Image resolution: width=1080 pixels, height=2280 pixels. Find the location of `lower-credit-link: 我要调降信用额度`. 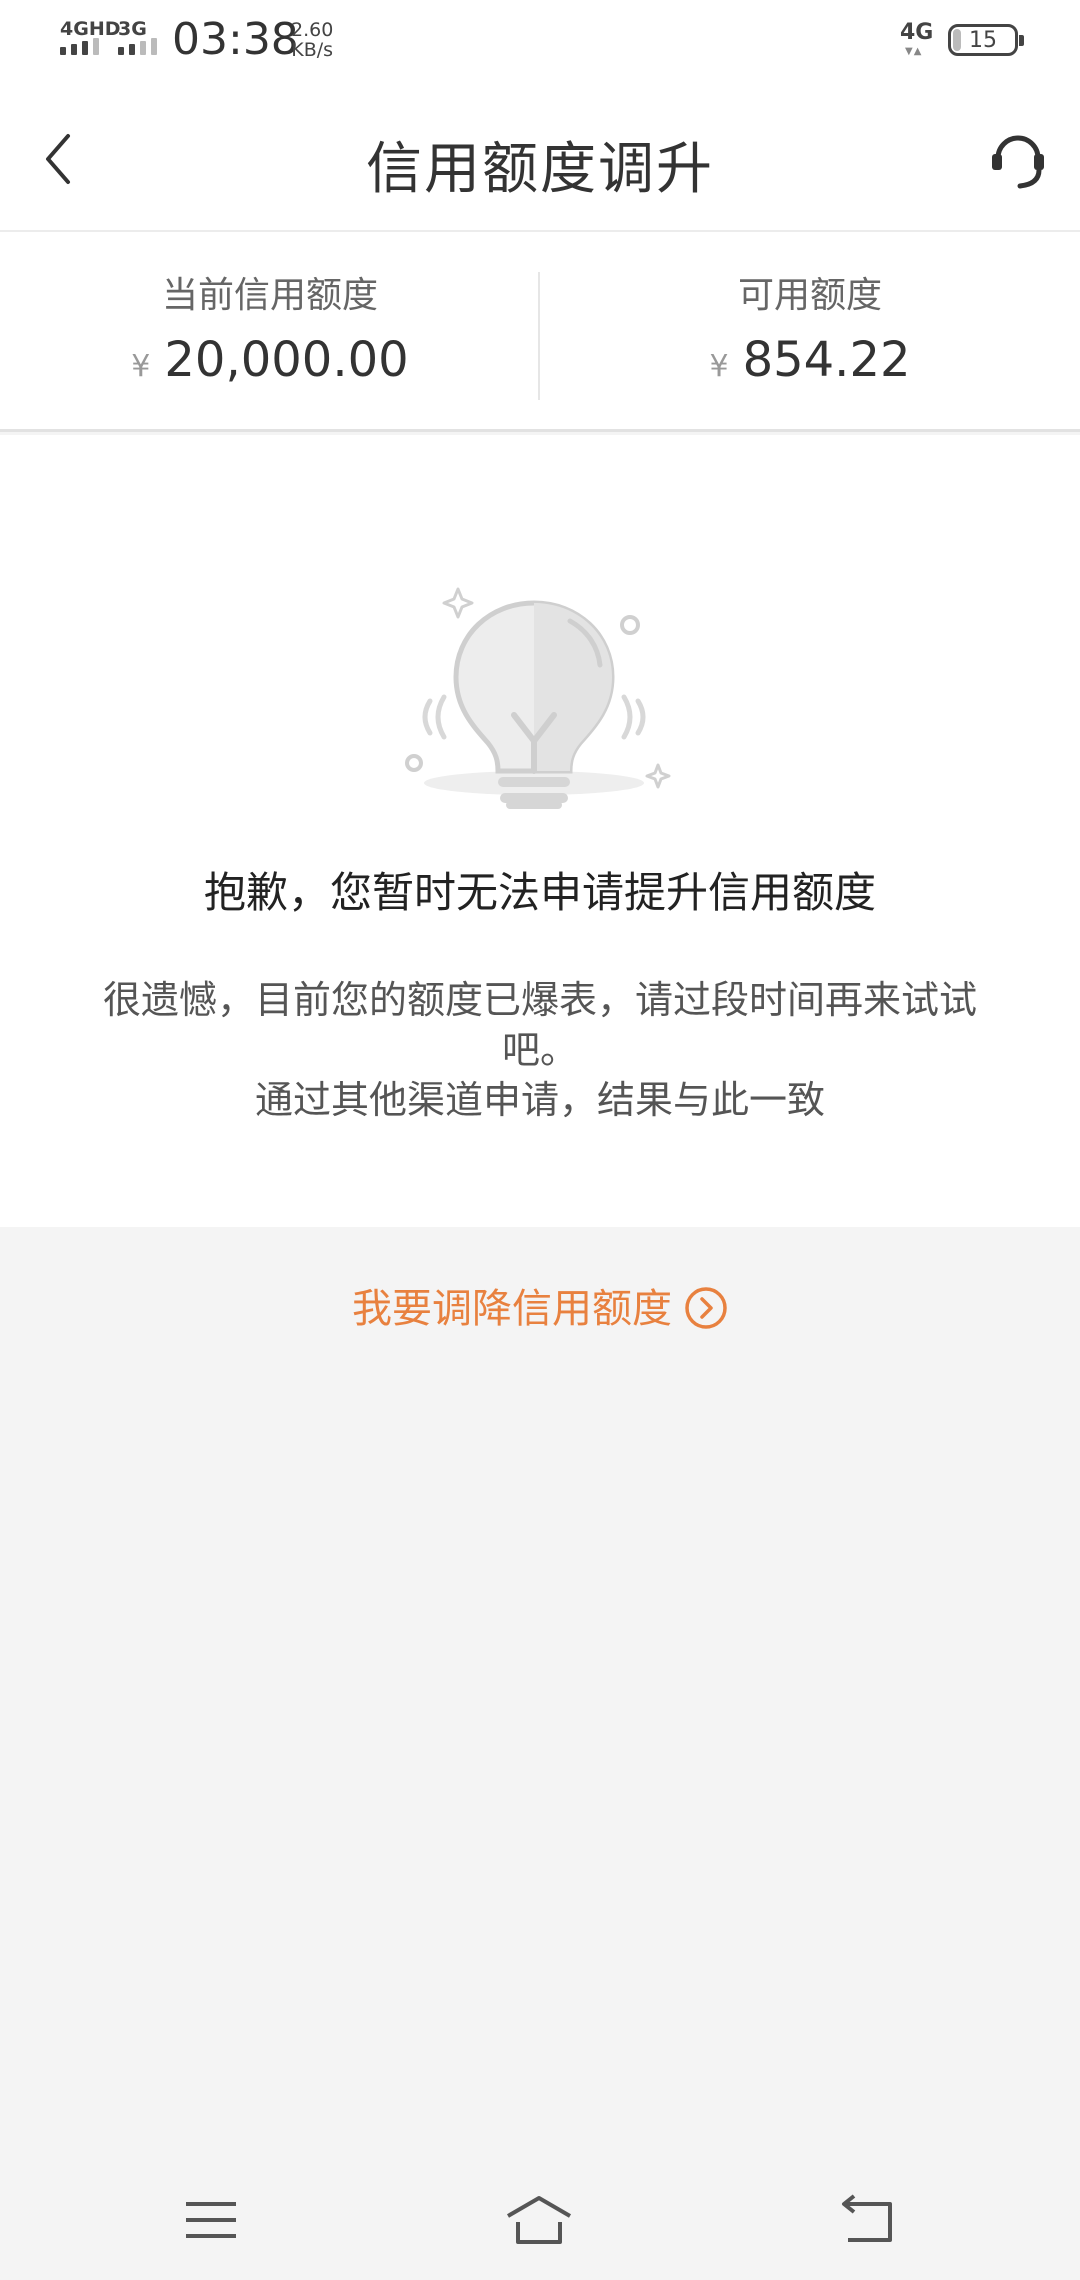

lower-credit-link: 我要调降信用额度 is located at coordinates (540, 1305).